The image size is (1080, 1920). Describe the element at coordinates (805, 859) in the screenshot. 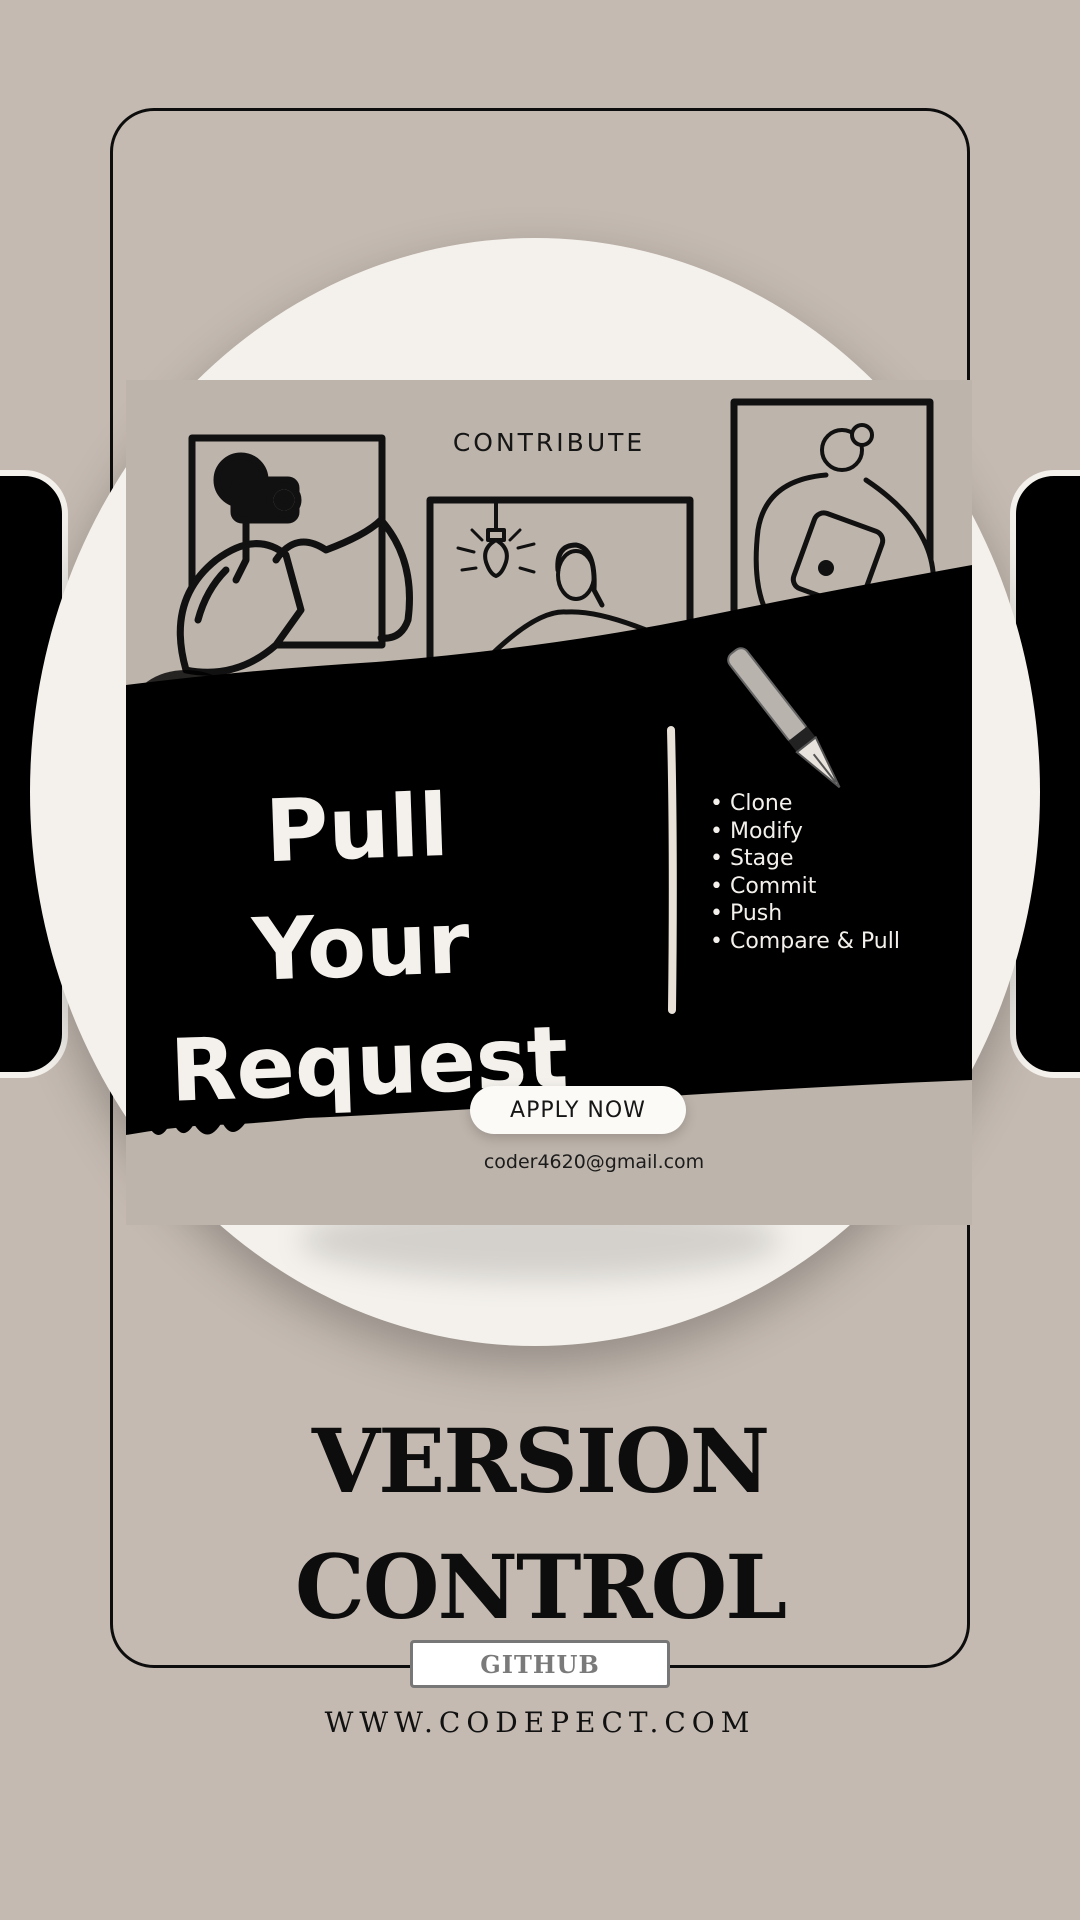

I see `step-stage: Stage` at that location.